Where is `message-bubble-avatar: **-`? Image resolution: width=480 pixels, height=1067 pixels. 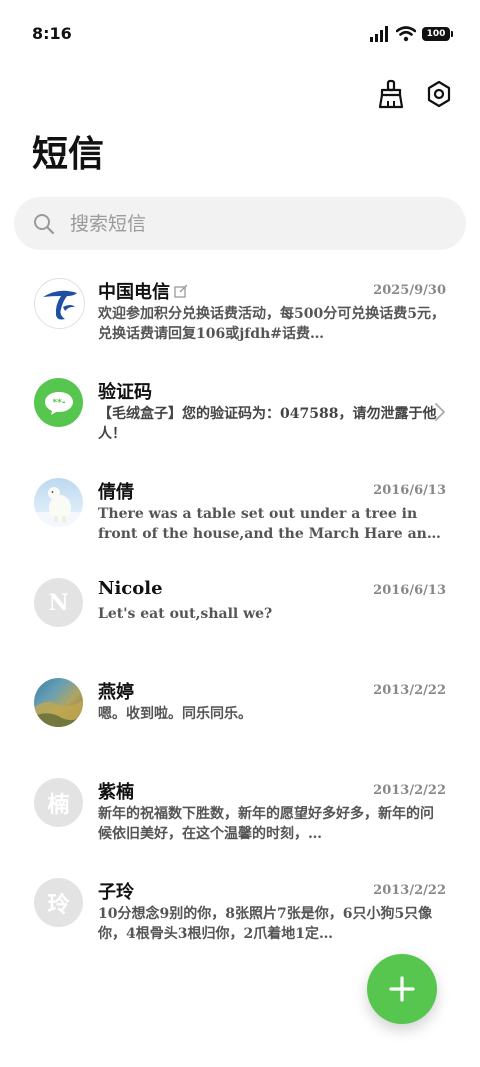 message-bubble-avatar: **- is located at coordinates (58, 402).